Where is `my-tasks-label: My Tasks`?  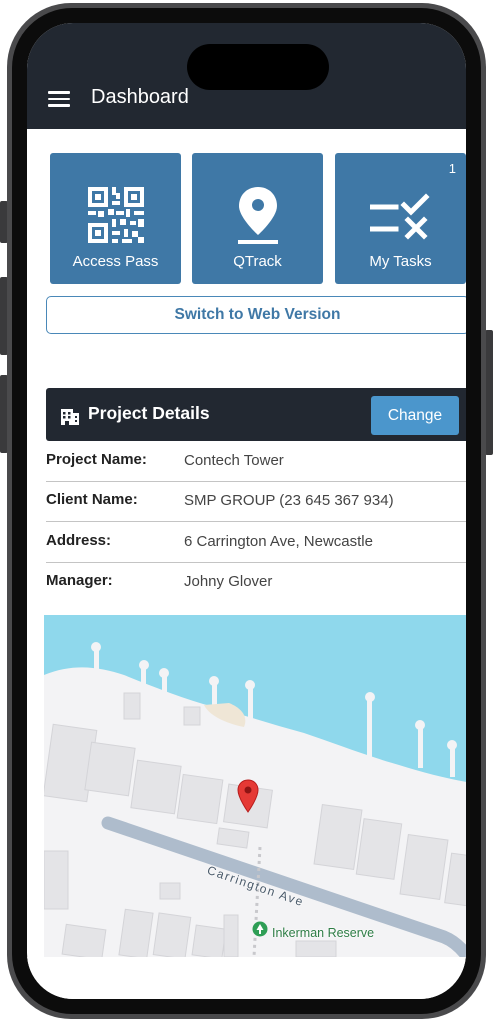
my-tasks-label: My Tasks is located at coordinates (400, 261).